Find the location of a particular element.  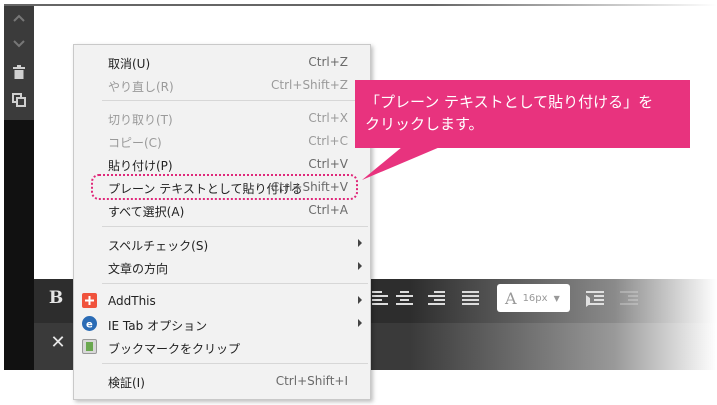

callout-text: 「プレーン テキストとして貼り付ける」を クリックします。 is located at coordinates (525, 113).